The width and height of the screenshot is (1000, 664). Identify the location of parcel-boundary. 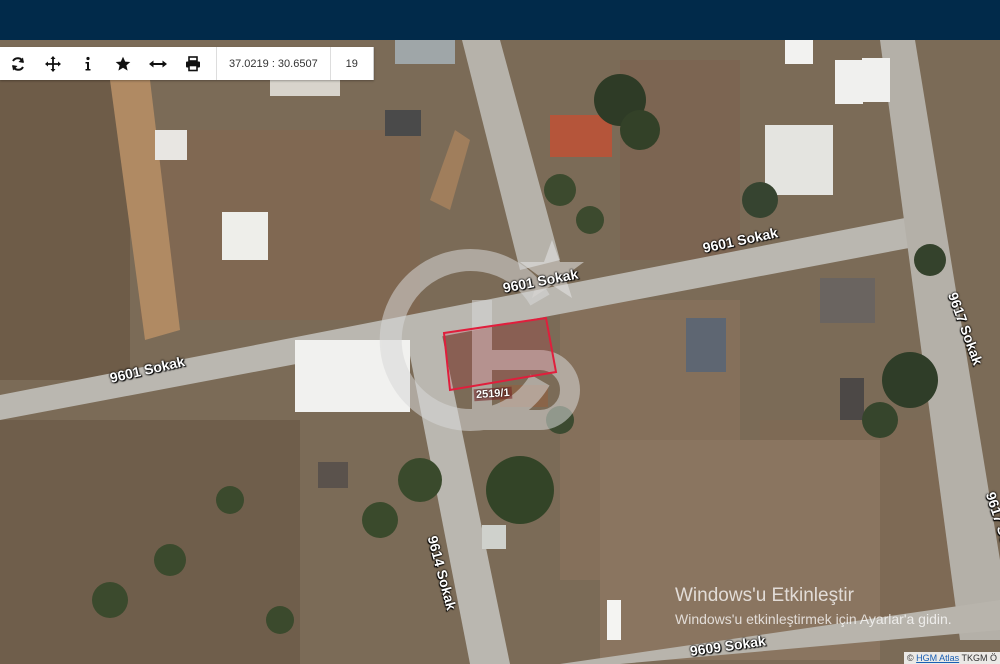
(500, 354).